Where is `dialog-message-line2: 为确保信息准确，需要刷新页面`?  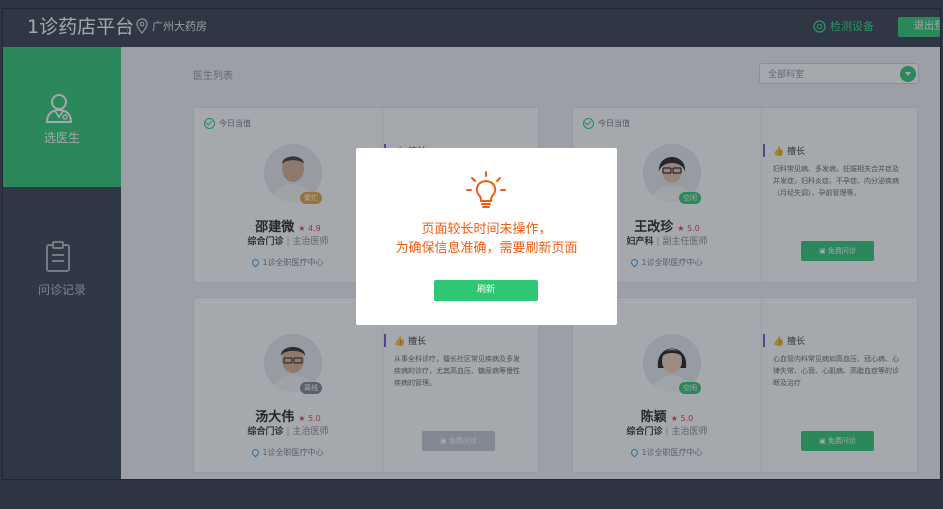 dialog-message-line2: 为确保信息准确，需要刷新页面 is located at coordinates (486, 248).